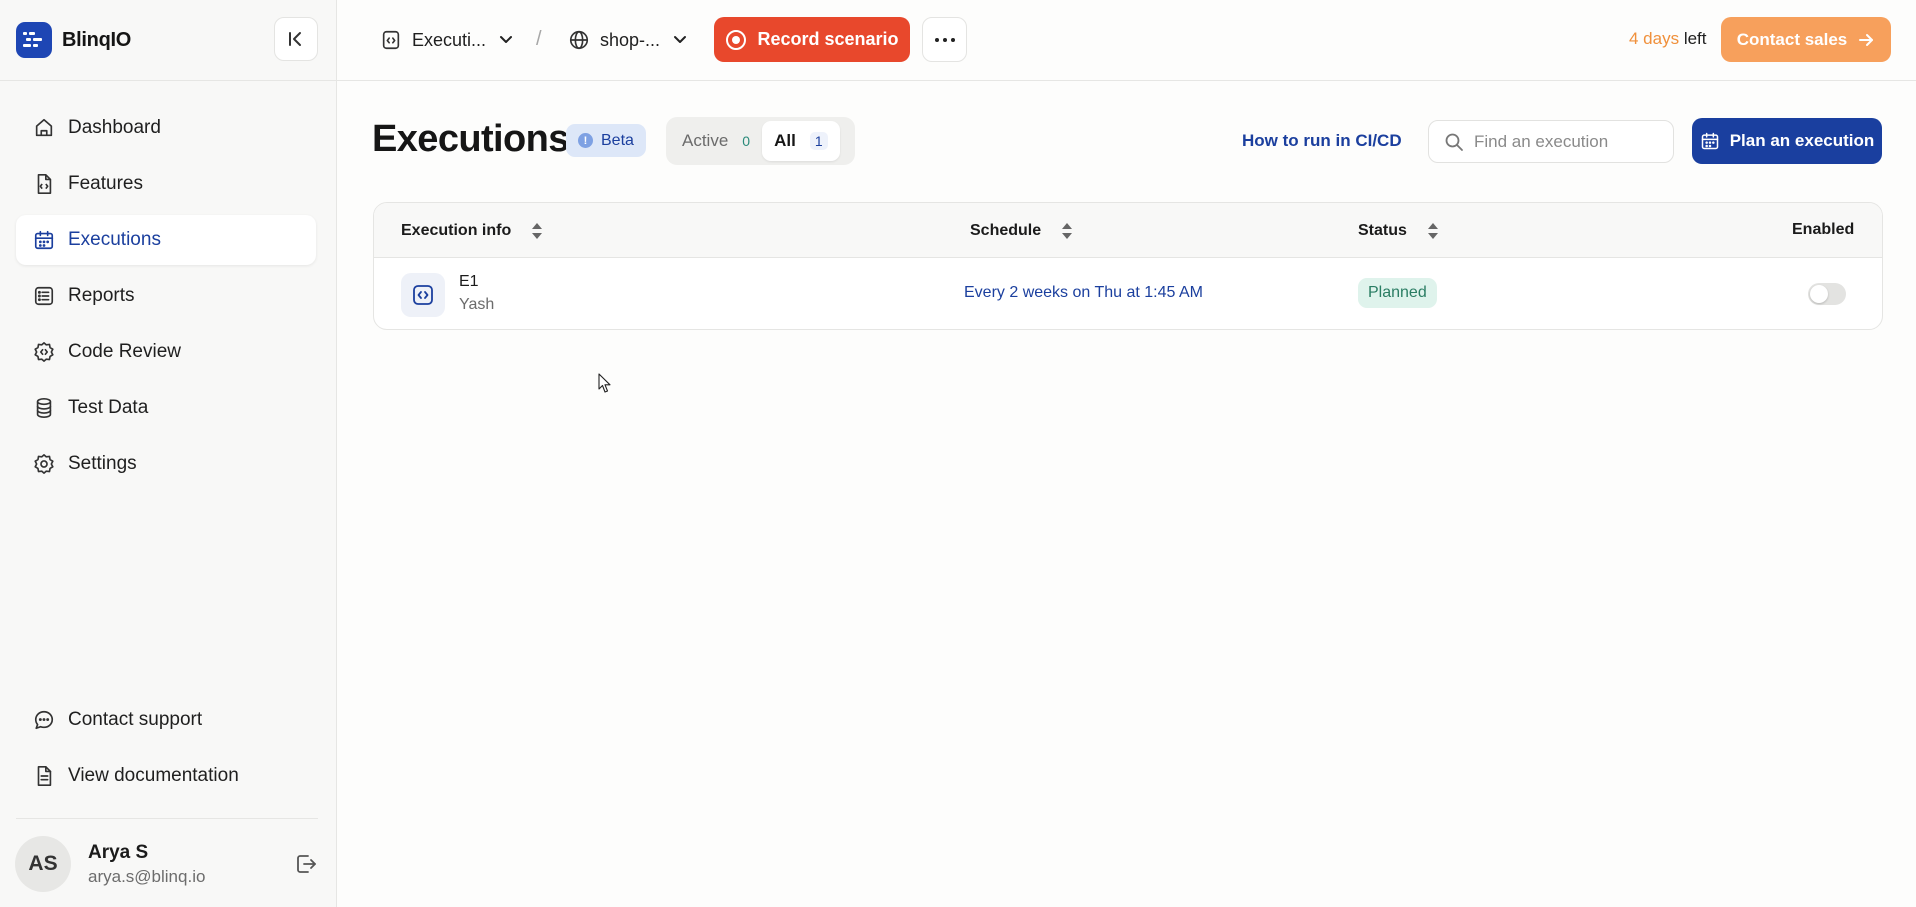 Image resolution: width=1916 pixels, height=907 pixels. What do you see at coordinates (114, 127) in the screenshot?
I see `sidebar-item-label: Dashboard` at bounding box center [114, 127].